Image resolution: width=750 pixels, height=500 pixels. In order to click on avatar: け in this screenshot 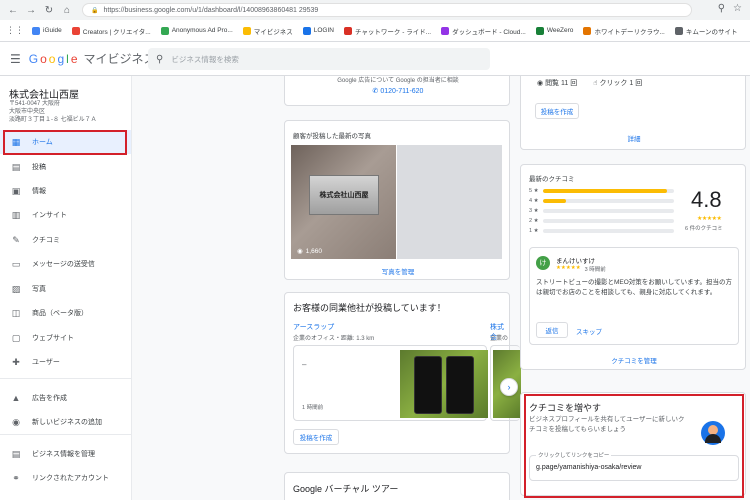, I will do `click(543, 263)`.